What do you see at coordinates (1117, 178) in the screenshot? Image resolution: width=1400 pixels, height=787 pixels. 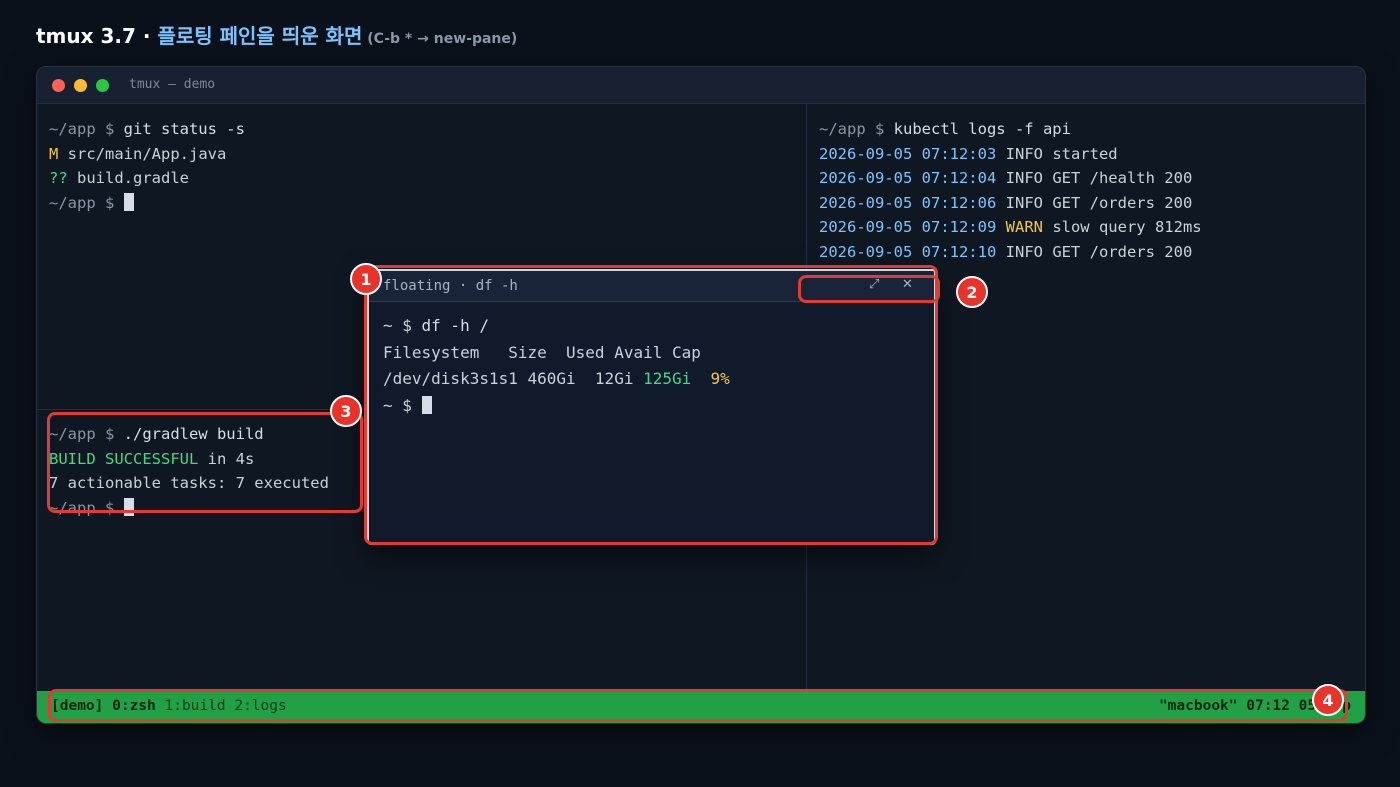 I see `log-message: GET /health 200` at bounding box center [1117, 178].